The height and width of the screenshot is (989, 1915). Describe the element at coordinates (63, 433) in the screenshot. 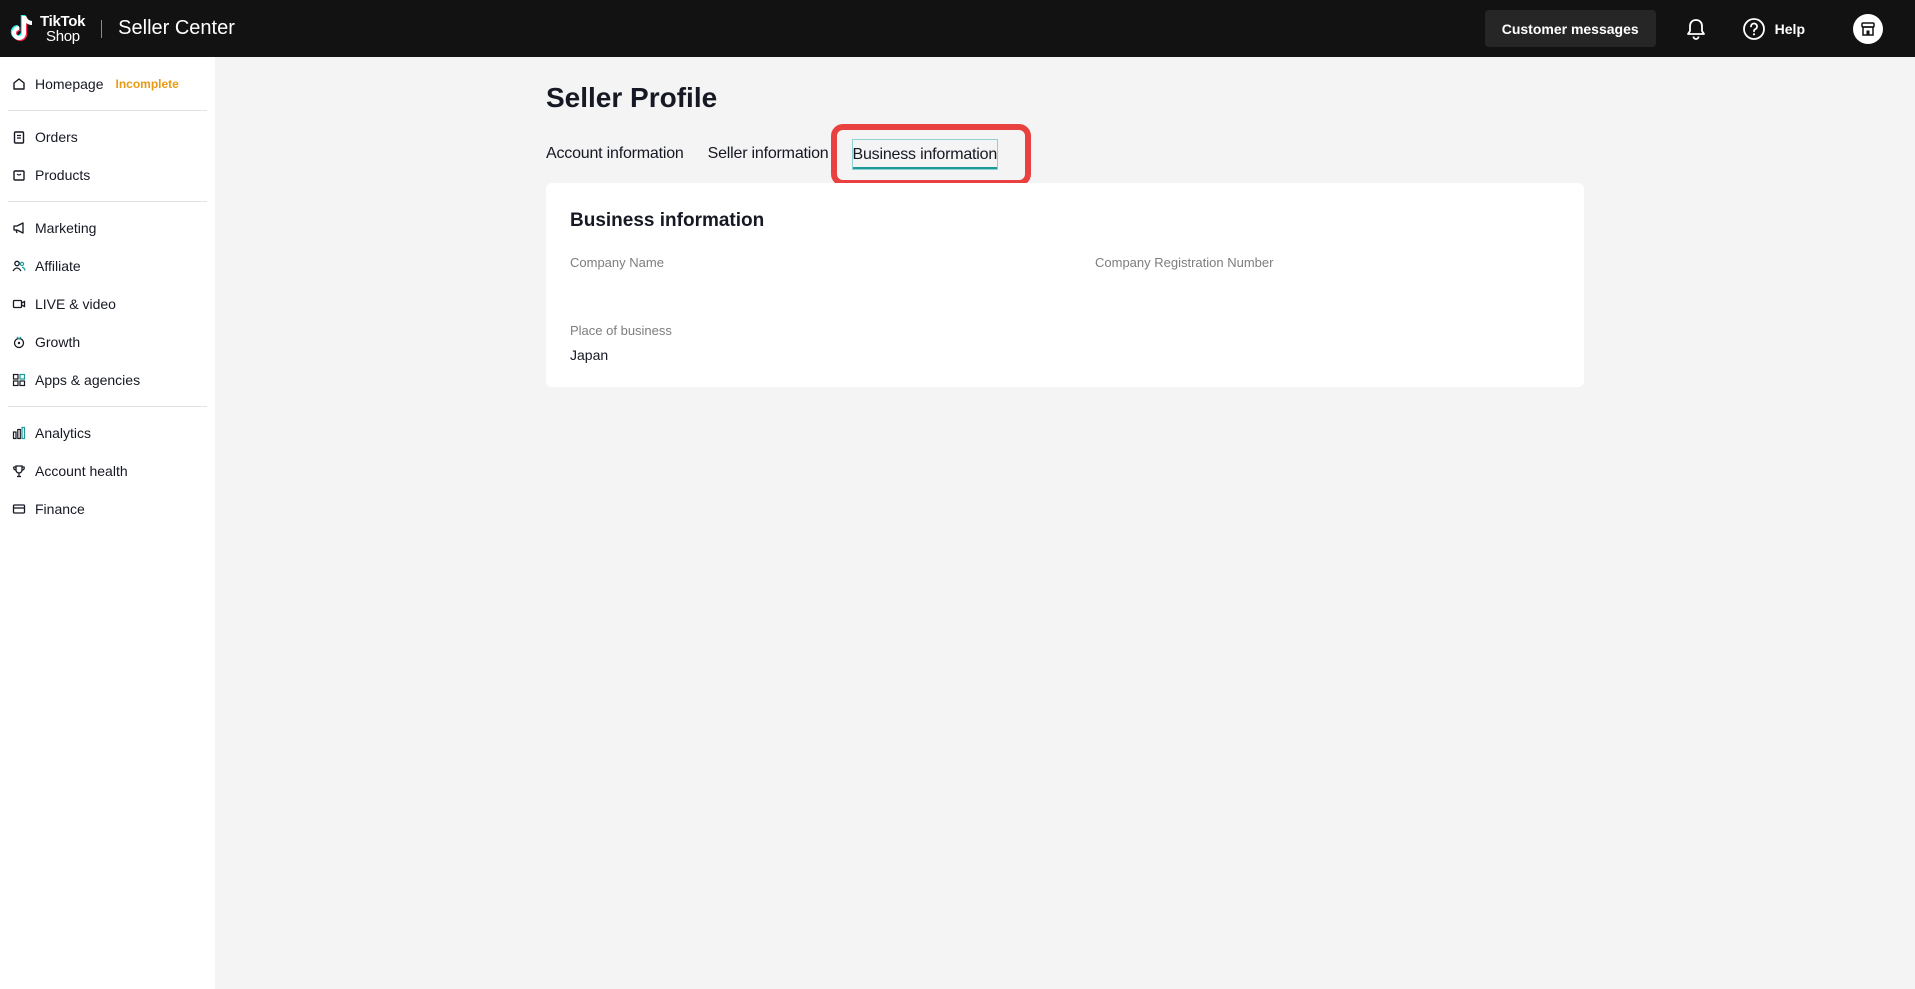

I see `sidebar-item-label: Analytics` at that location.